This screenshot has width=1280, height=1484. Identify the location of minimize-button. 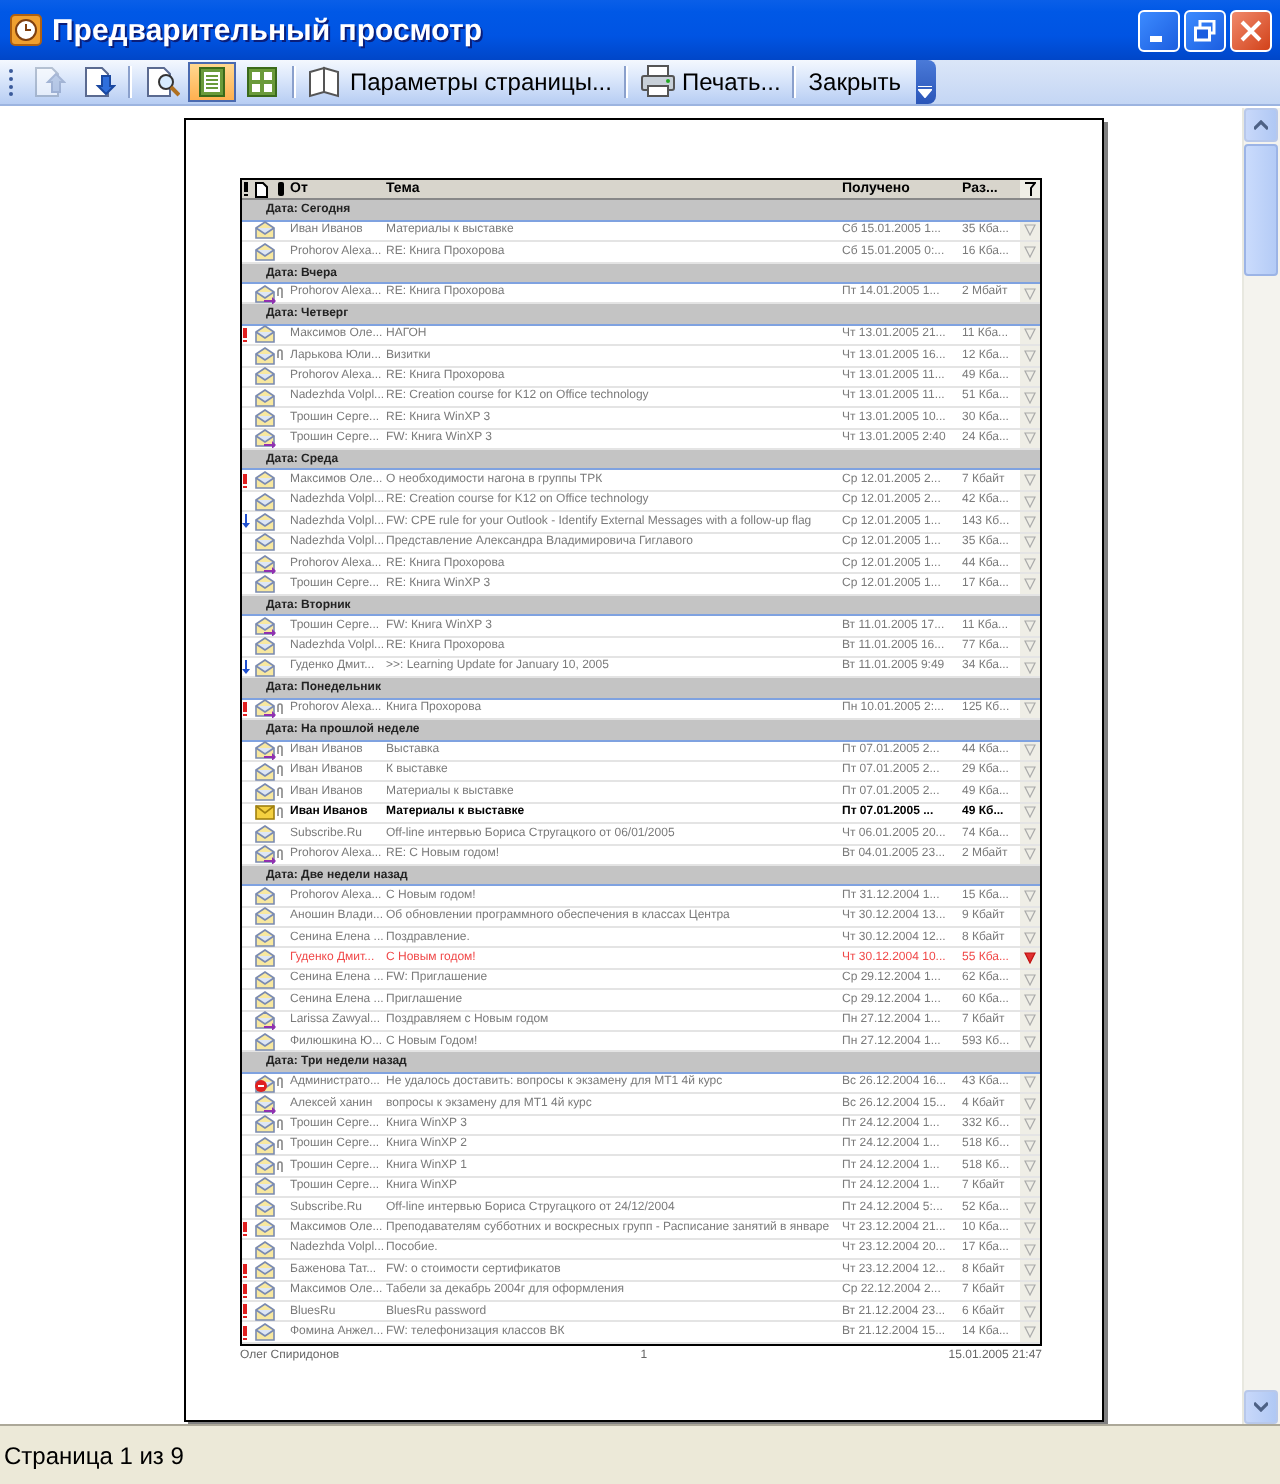
(1159, 30).